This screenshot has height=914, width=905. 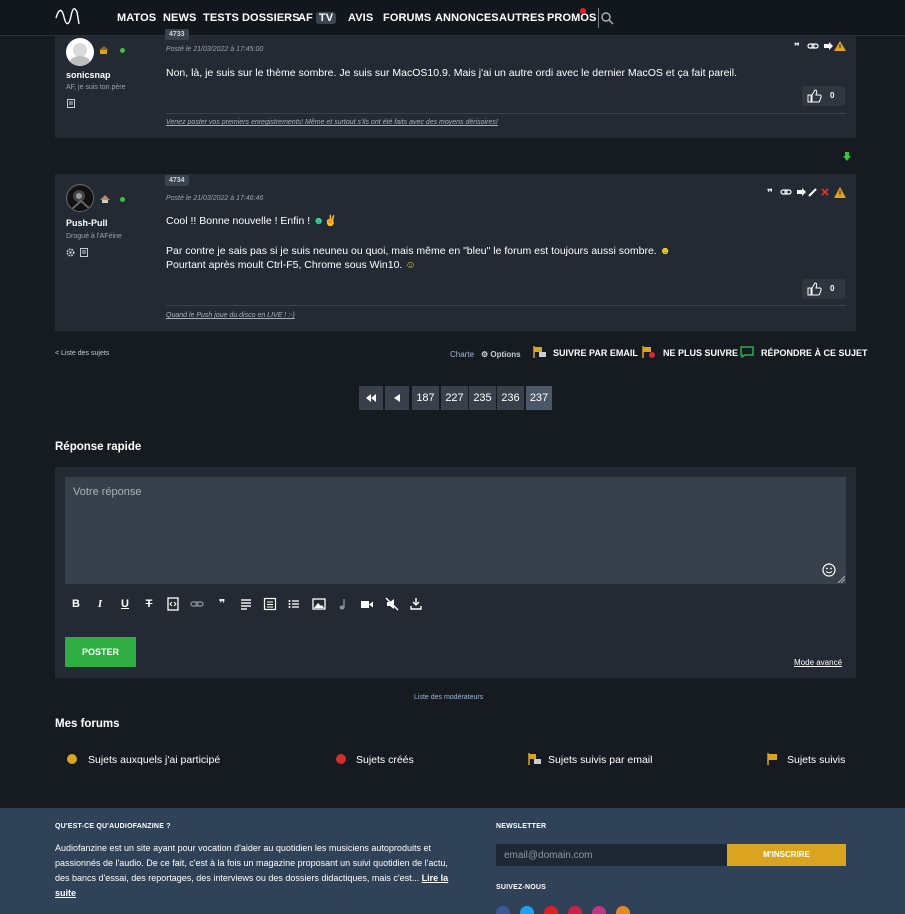 I want to click on current-page-button: 237, so click(x=539, y=398).